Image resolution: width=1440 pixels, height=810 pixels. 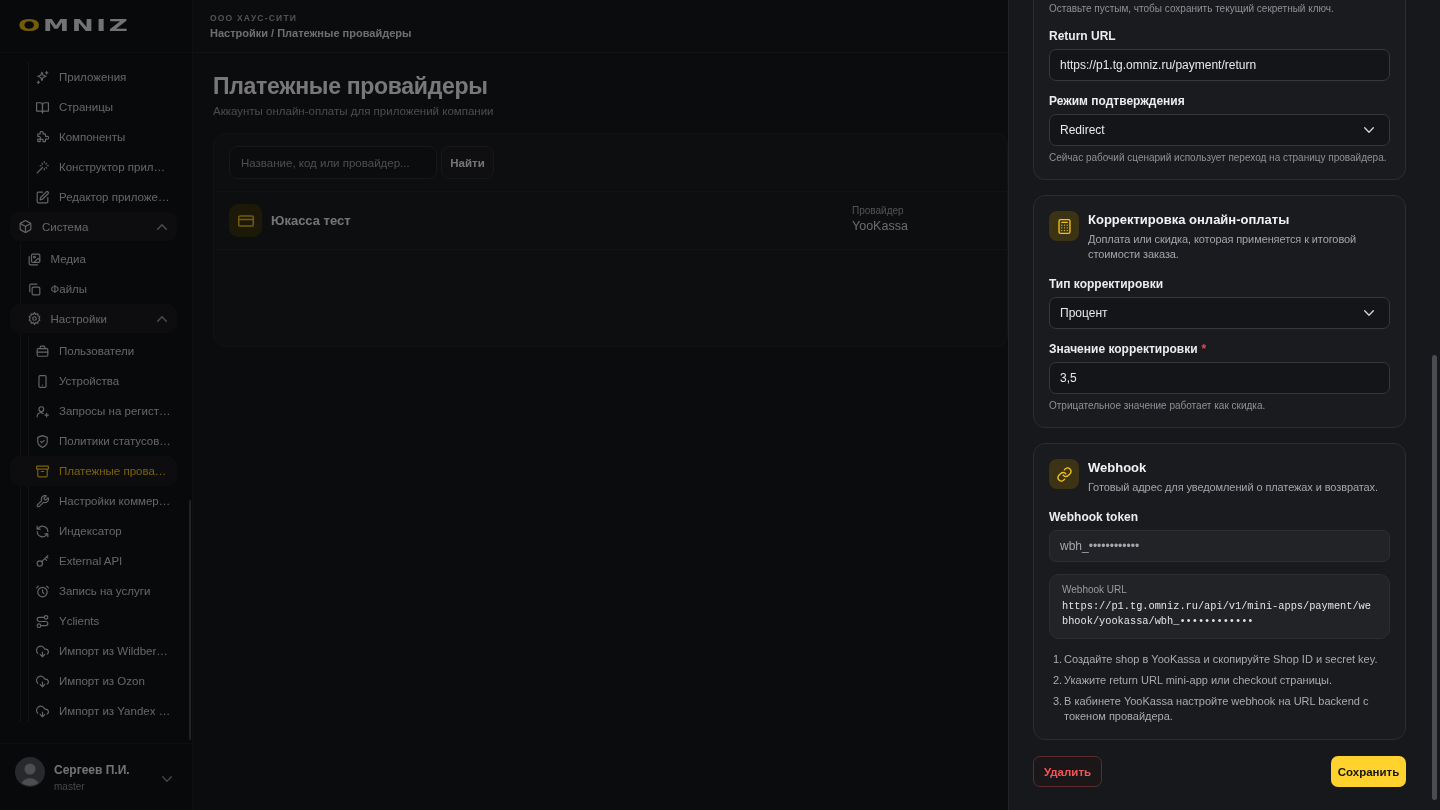 What do you see at coordinates (880, 226) in the screenshot?
I see `provider-type: YooKassa` at bounding box center [880, 226].